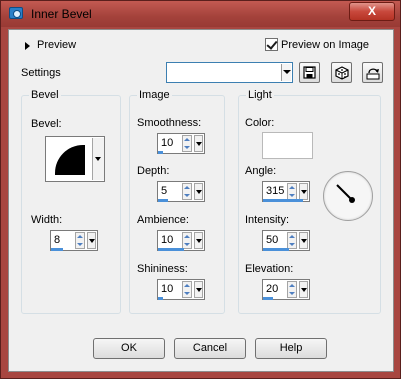 This screenshot has height=379, width=401. Describe the element at coordinates (45, 95) in the screenshot. I see `bevel-group-title: Bevel` at that location.